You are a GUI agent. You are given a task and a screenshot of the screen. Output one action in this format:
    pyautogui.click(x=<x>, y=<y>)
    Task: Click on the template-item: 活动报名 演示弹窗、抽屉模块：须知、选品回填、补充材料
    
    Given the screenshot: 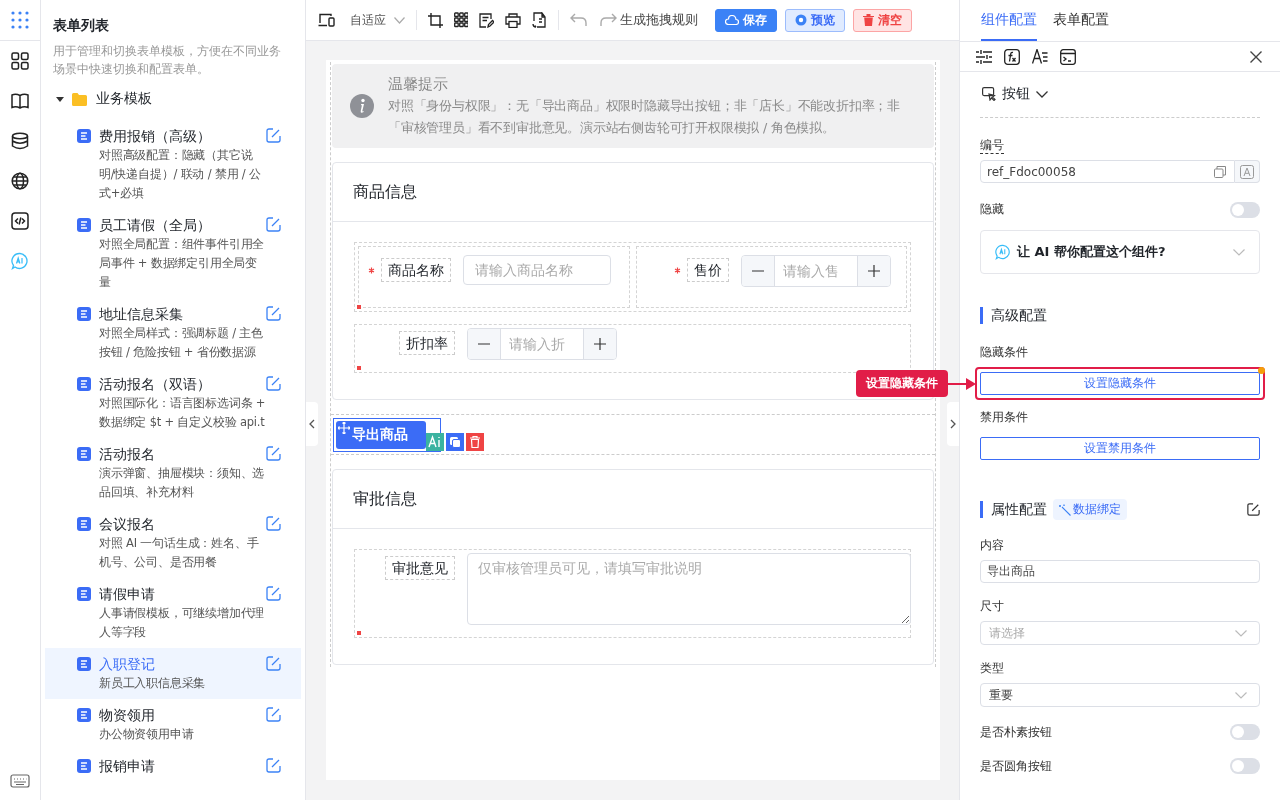 What is the action you would take?
    pyautogui.click(x=173, y=473)
    